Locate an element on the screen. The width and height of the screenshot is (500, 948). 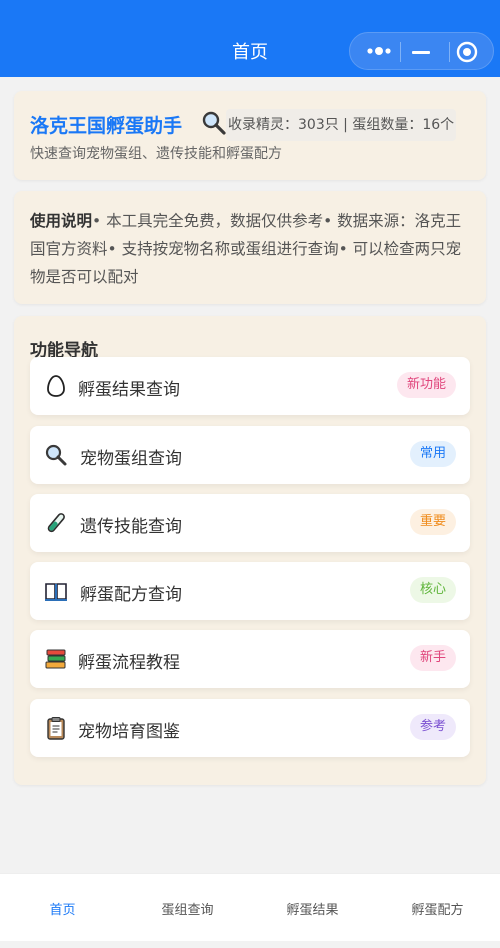
tab-egg-result: 孵蛋结果 is located at coordinates (312, 908).